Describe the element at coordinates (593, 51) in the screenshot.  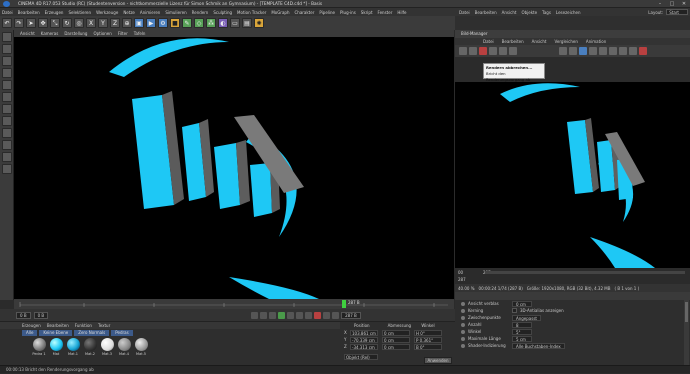
I see `view-b-icon` at that location.